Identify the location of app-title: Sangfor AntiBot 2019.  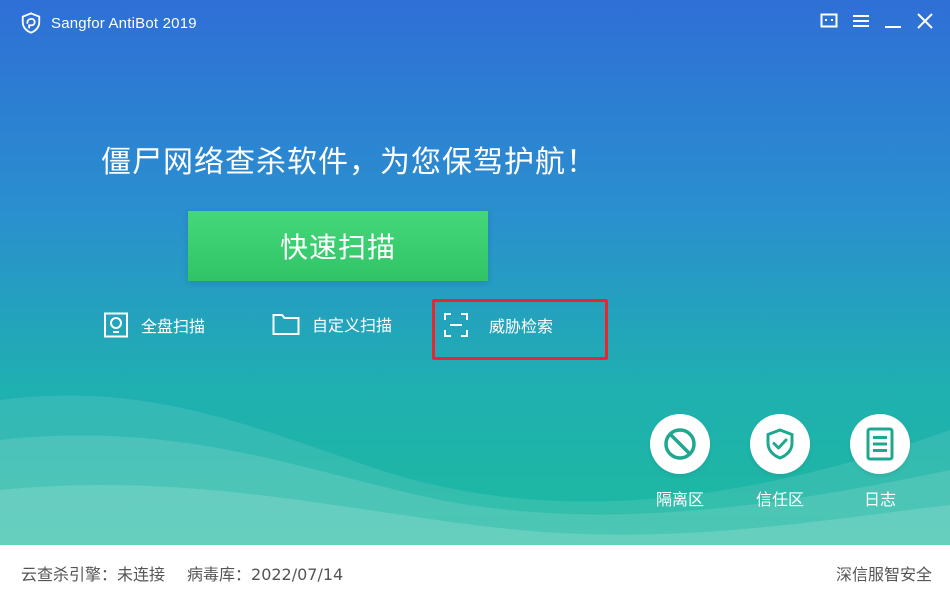
(124, 23).